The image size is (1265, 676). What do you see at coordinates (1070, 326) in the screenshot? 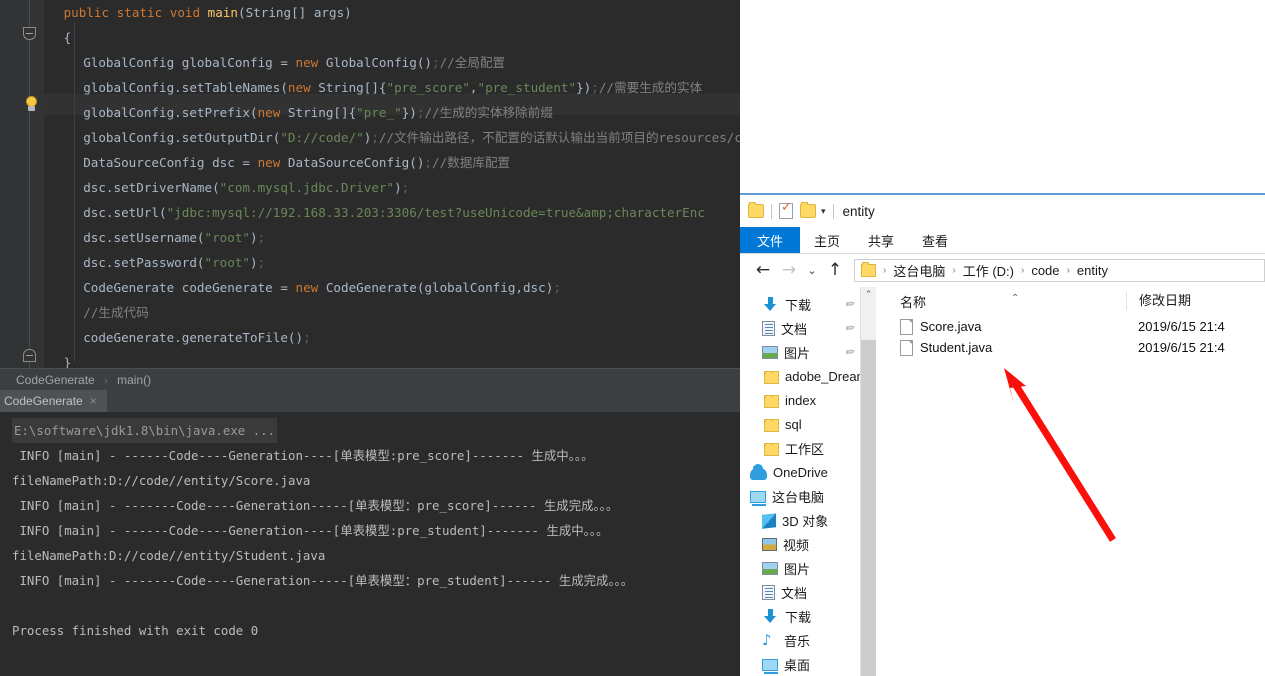
I see `file-row: Score.java 2019/6/15 21:4` at bounding box center [1070, 326].